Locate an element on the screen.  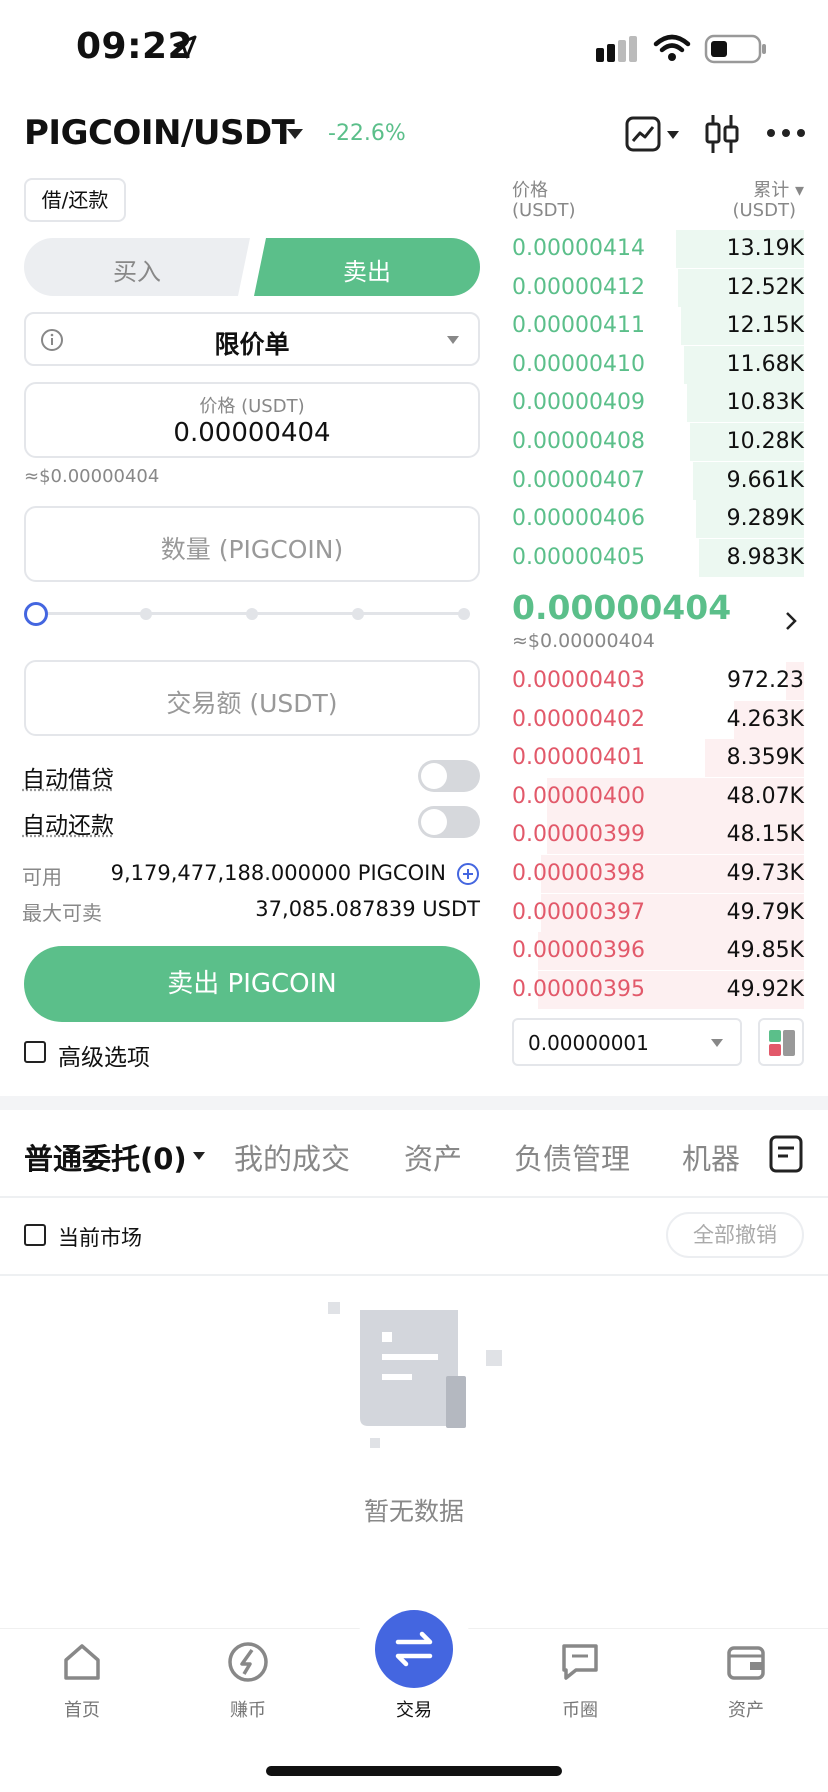
price-field: 价格 (USDT) 0.00000404 is located at coordinates (252, 420).